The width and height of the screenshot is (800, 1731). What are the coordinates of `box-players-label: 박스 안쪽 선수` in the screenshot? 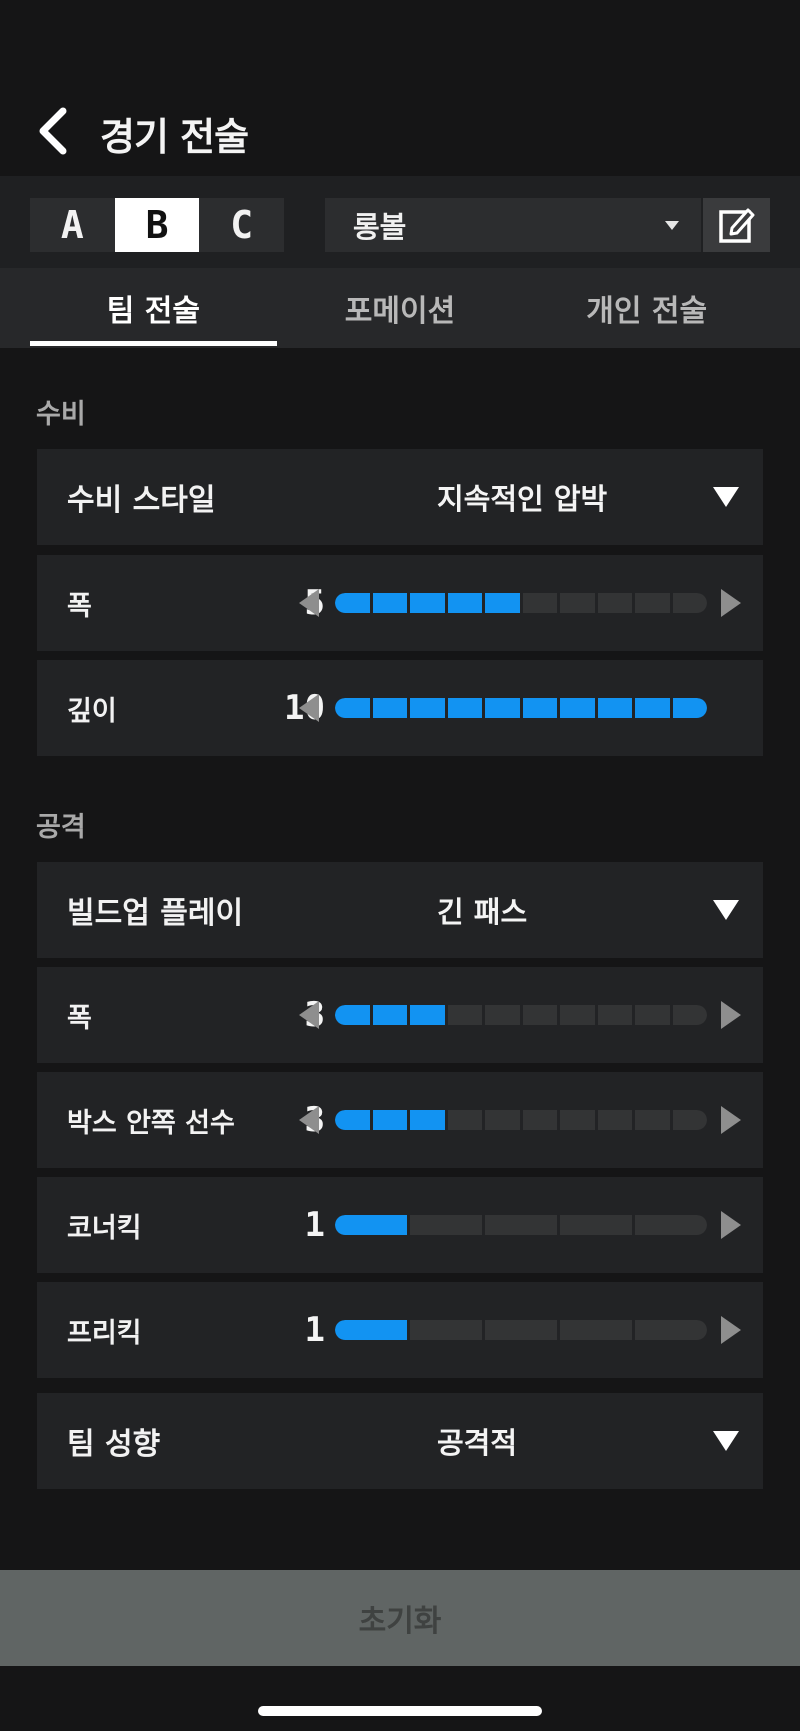 It's located at (151, 1123).